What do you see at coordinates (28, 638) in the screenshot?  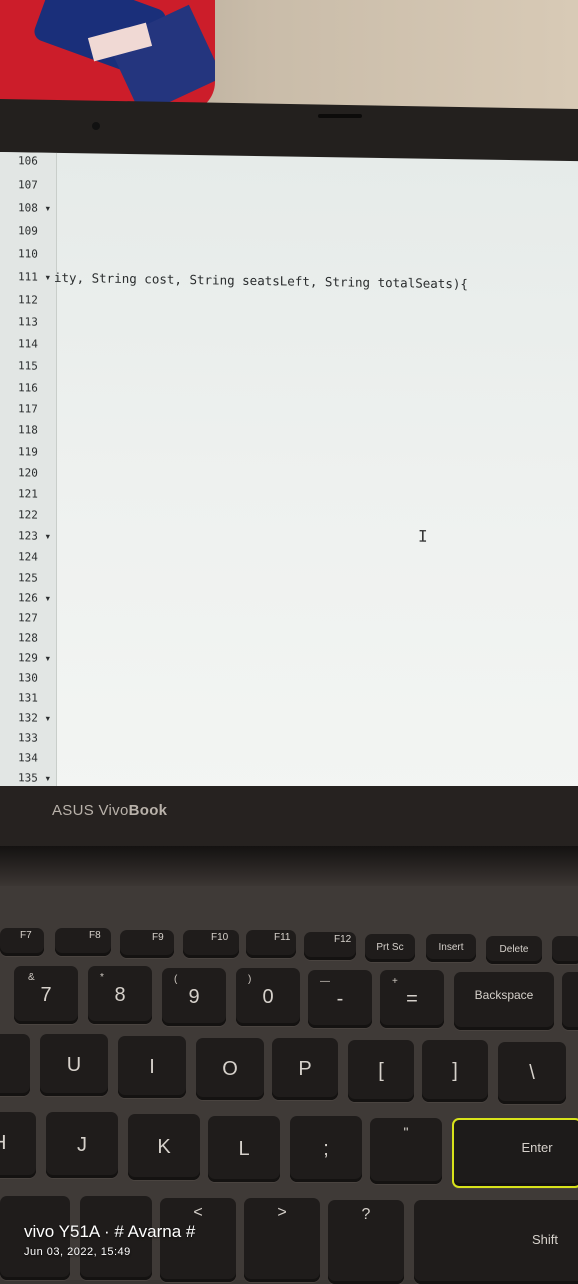 I see `line-number: 128` at bounding box center [28, 638].